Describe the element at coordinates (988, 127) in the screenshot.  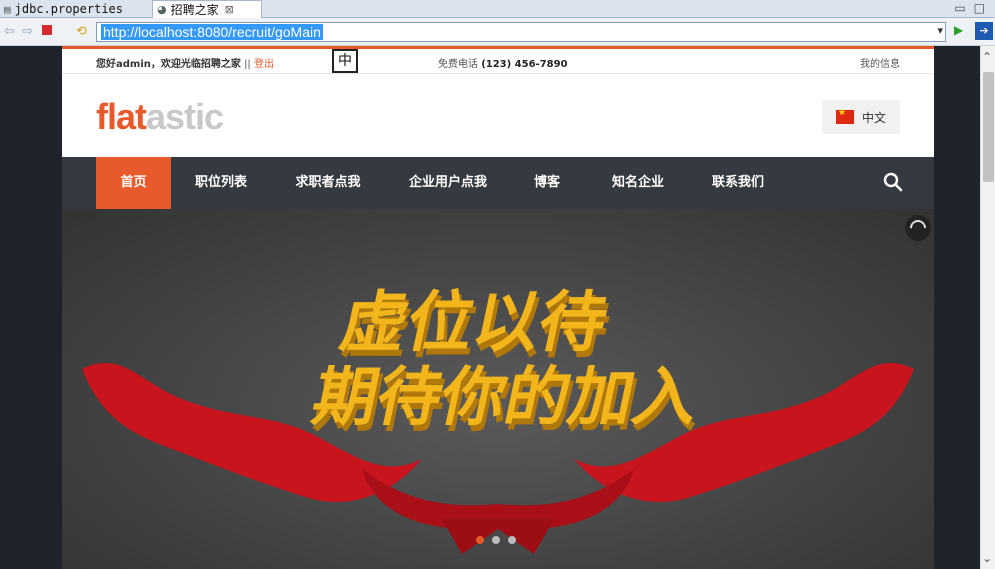
I see `scrollbar-thumb` at that location.